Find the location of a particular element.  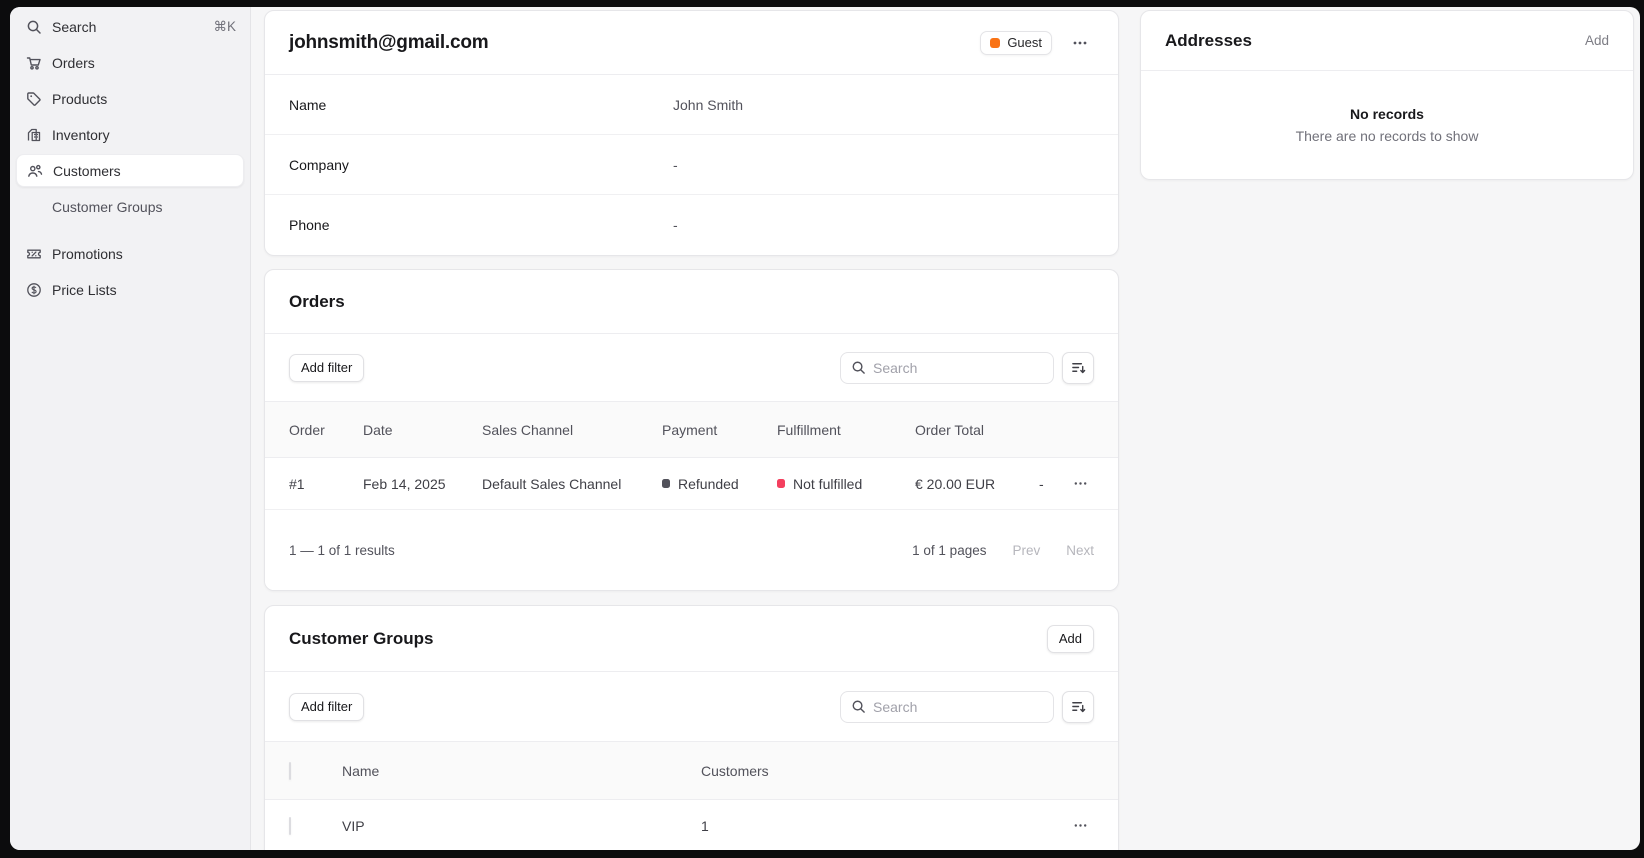

order-sales-channel: Default Sales Channel is located at coordinates (552, 483).